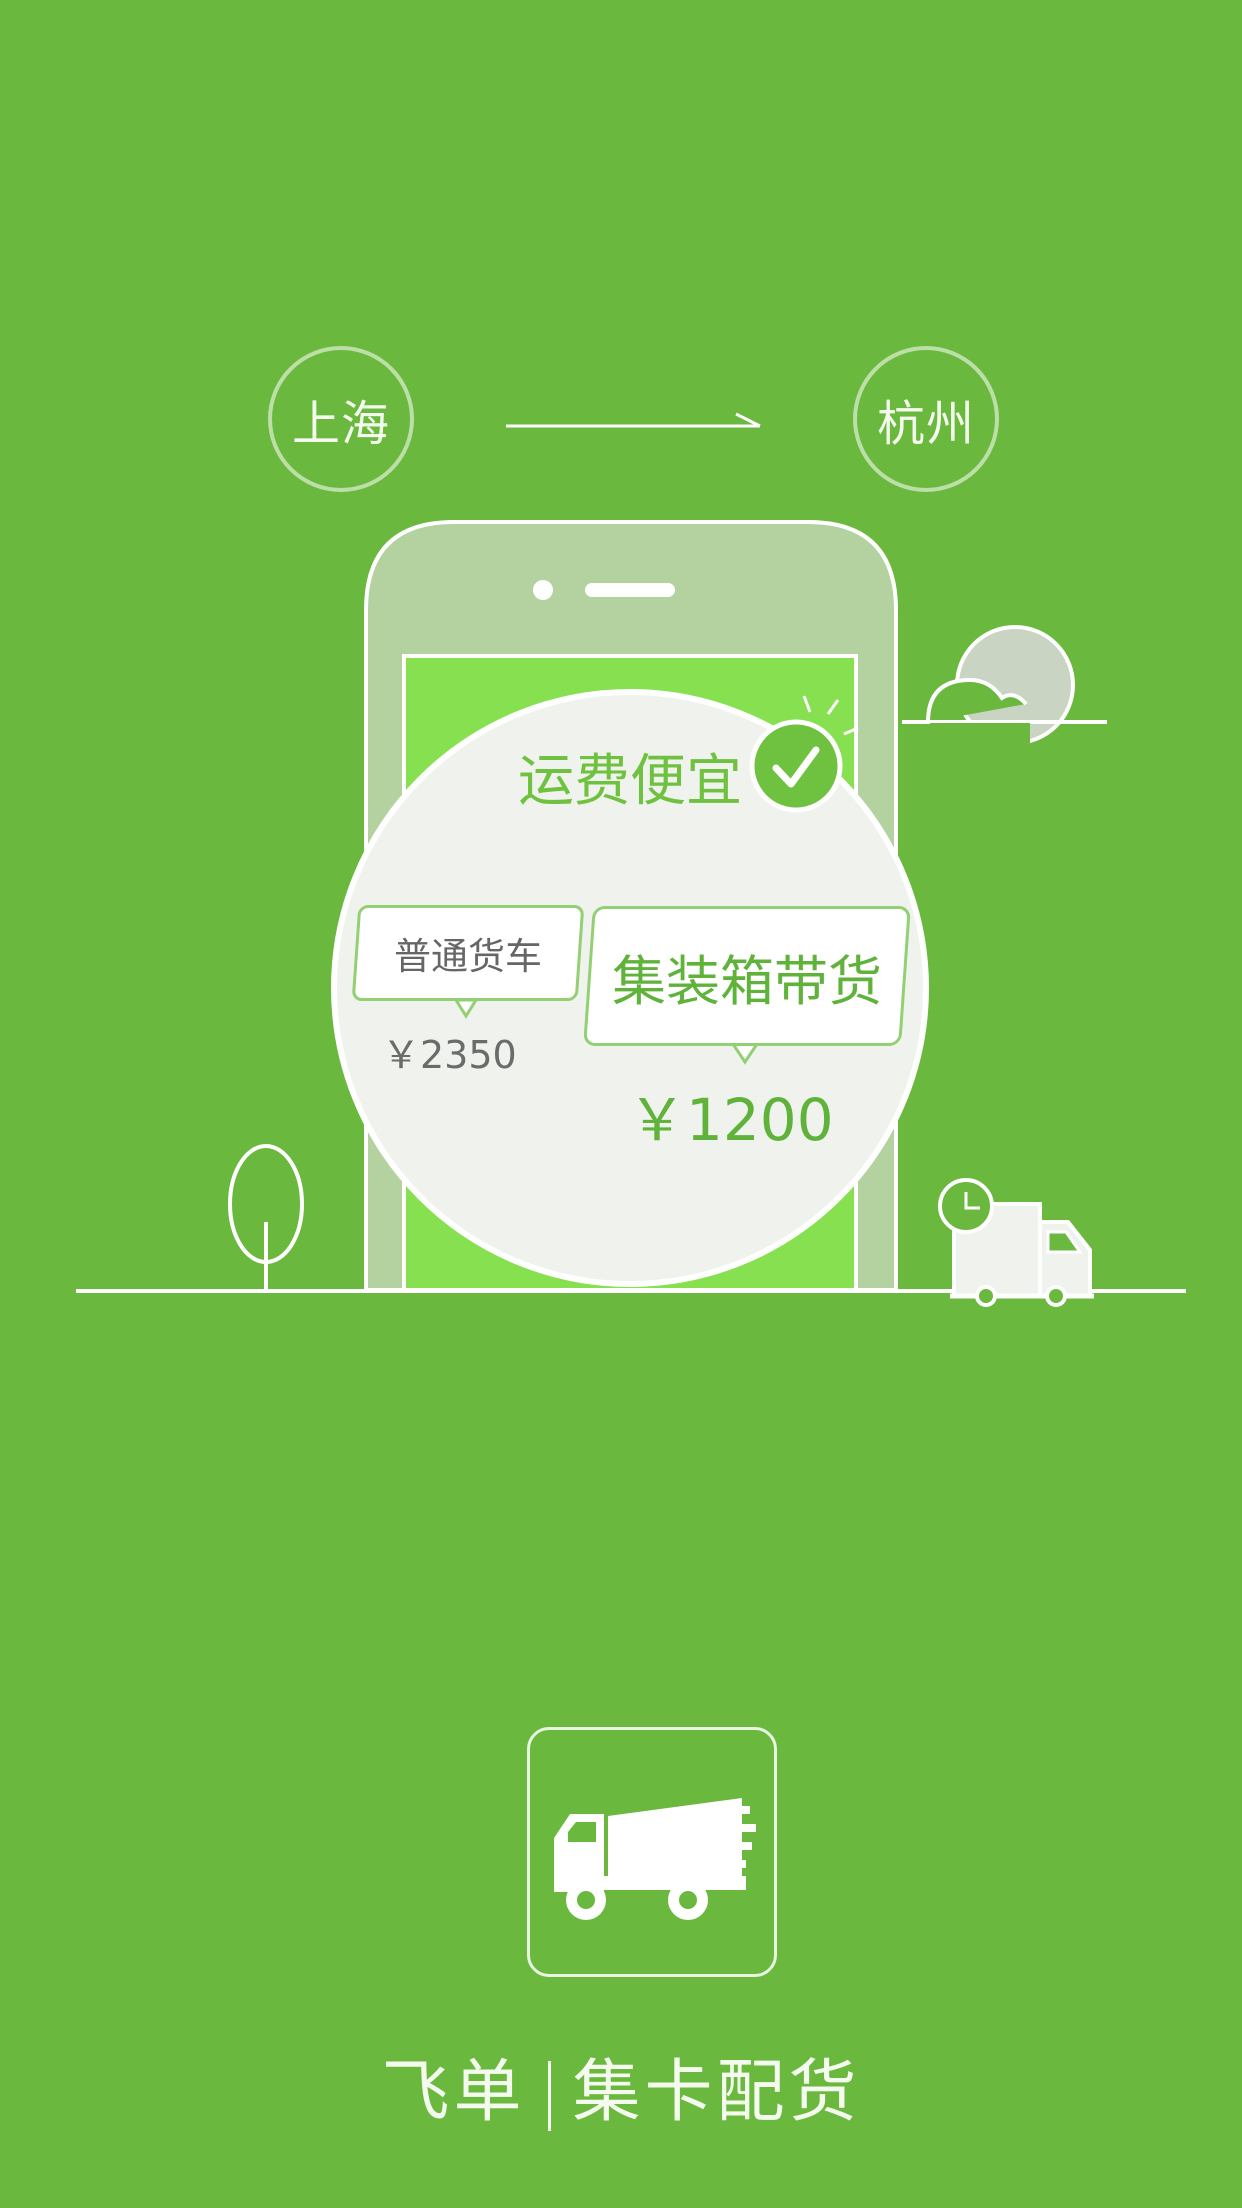 This screenshot has width=1242, height=2208. What do you see at coordinates (633, 420) in the screenshot?
I see `route-arrow-icon` at bounding box center [633, 420].